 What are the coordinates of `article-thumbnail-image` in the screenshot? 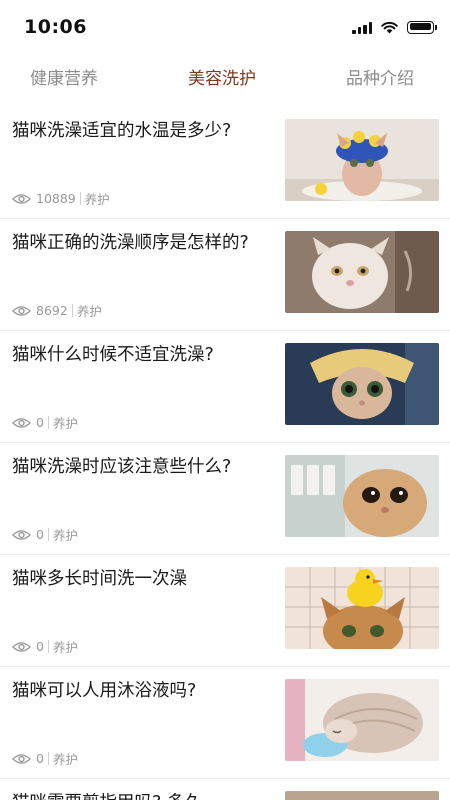 It's located at (362, 795).